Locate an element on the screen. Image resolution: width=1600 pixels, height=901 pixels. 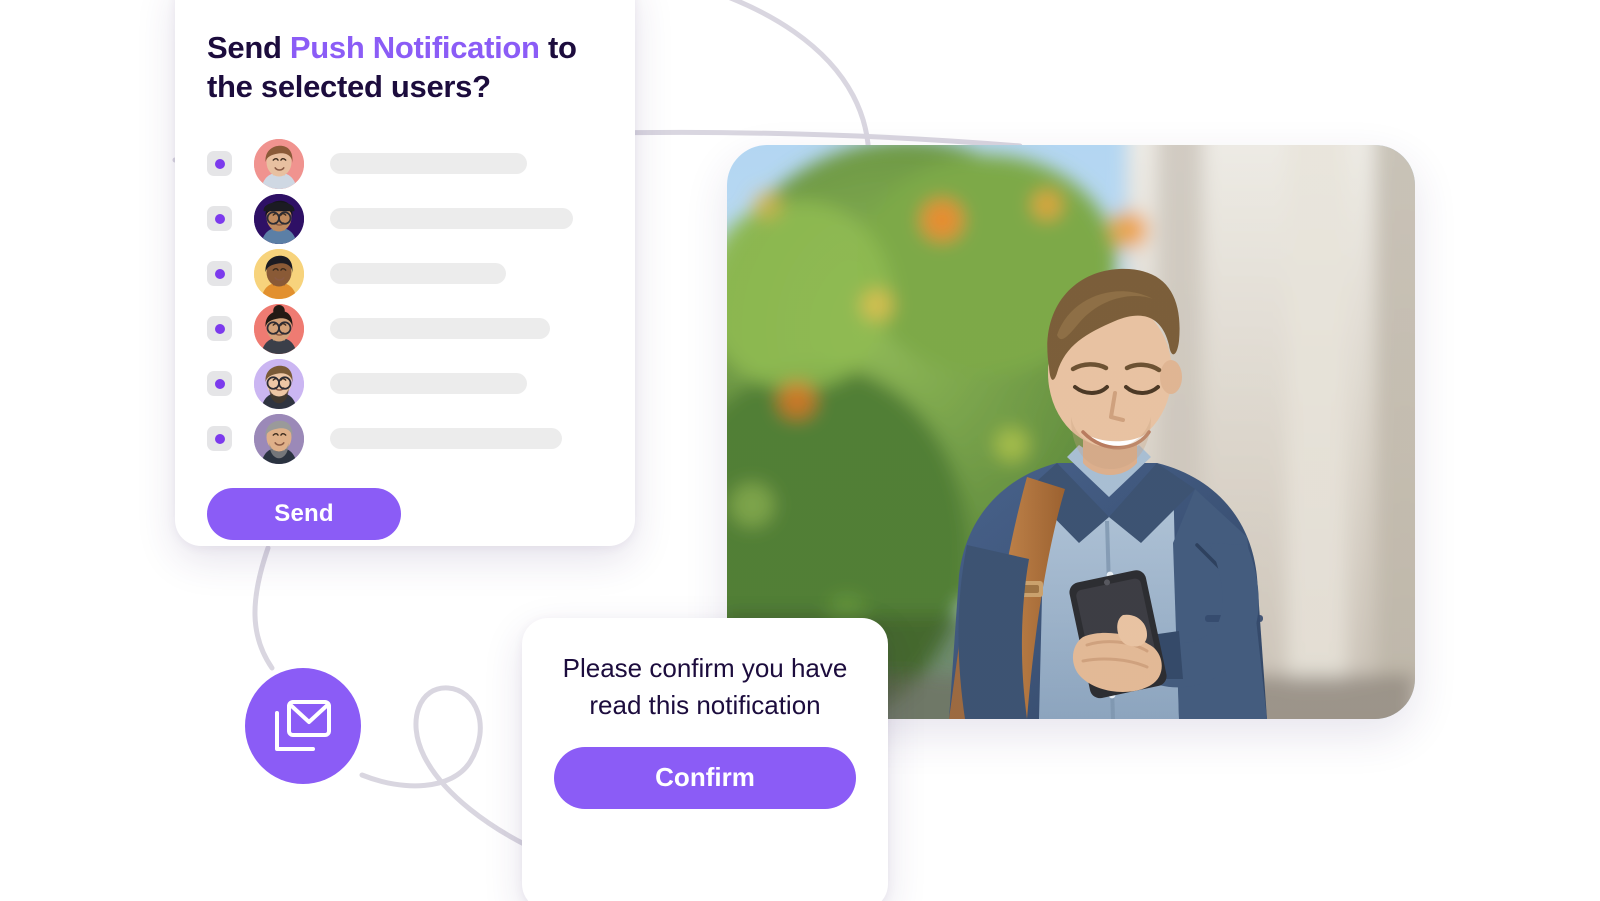
send-button: Send is located at coordinates (304, 514).